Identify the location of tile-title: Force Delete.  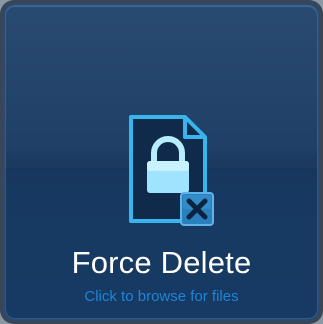
(161, 262).